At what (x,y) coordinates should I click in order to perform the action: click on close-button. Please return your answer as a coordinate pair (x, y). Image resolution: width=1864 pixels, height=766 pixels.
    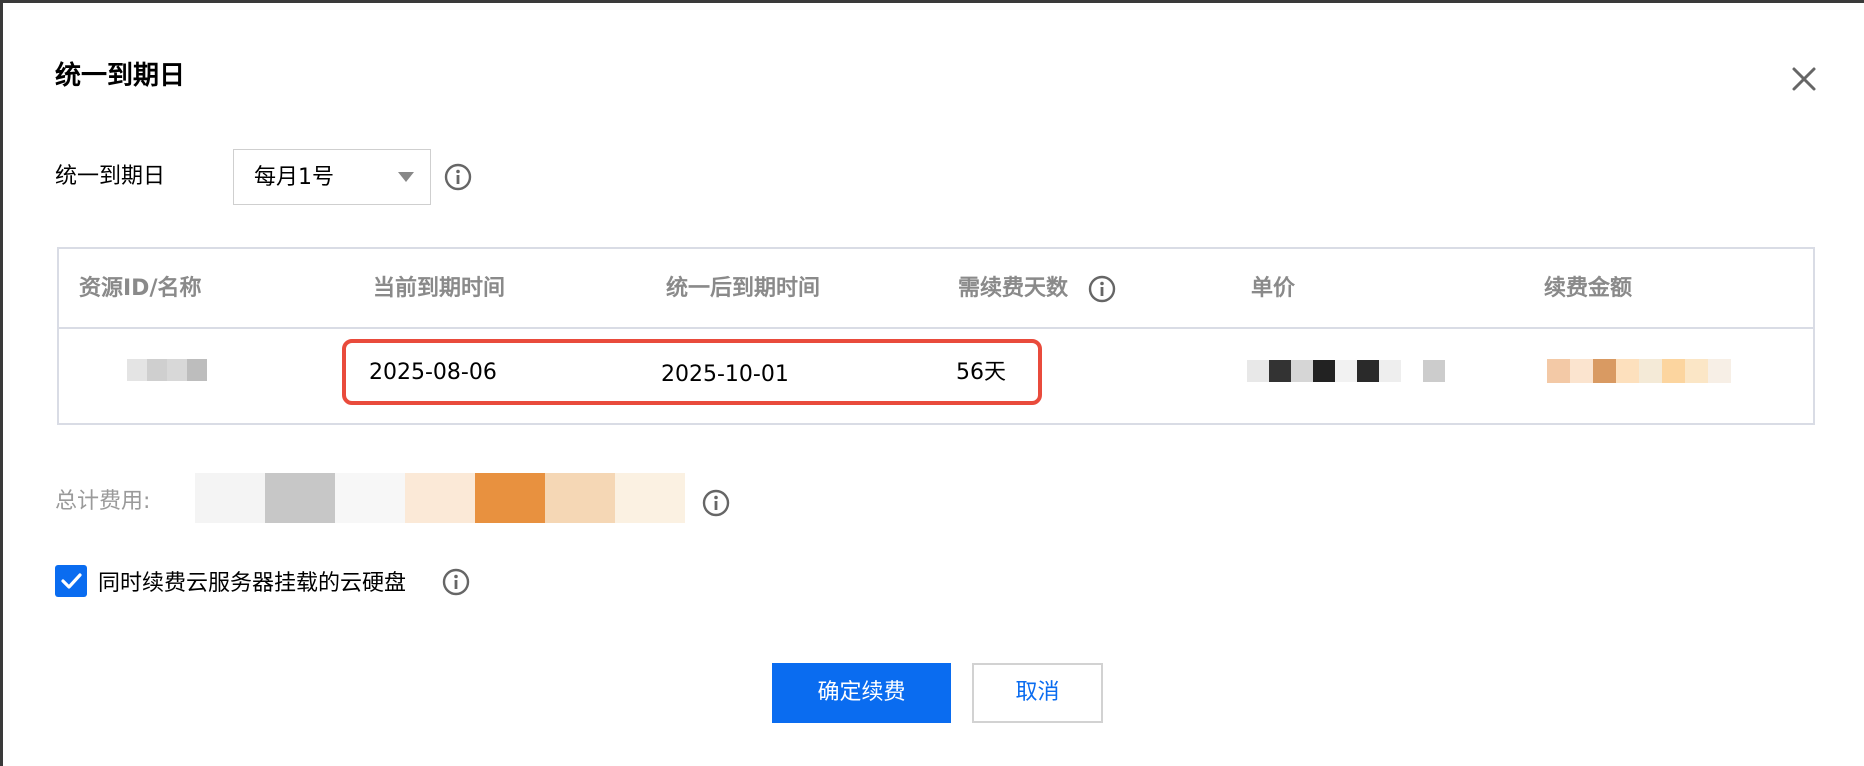
    Looking at the image, I should click on (1804, 79).